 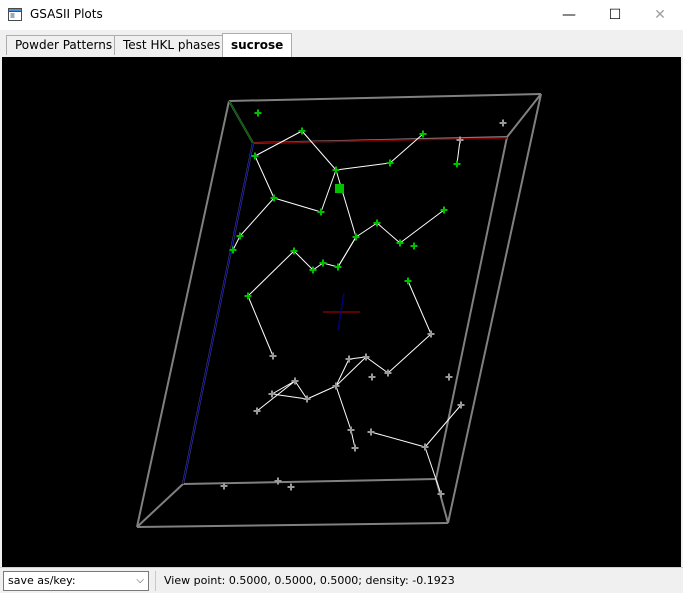 What do you see at coordinates (42, 580) in the screenshot?
I see `save-as-key-value: save as/key:` at bounding box center [42, 580].